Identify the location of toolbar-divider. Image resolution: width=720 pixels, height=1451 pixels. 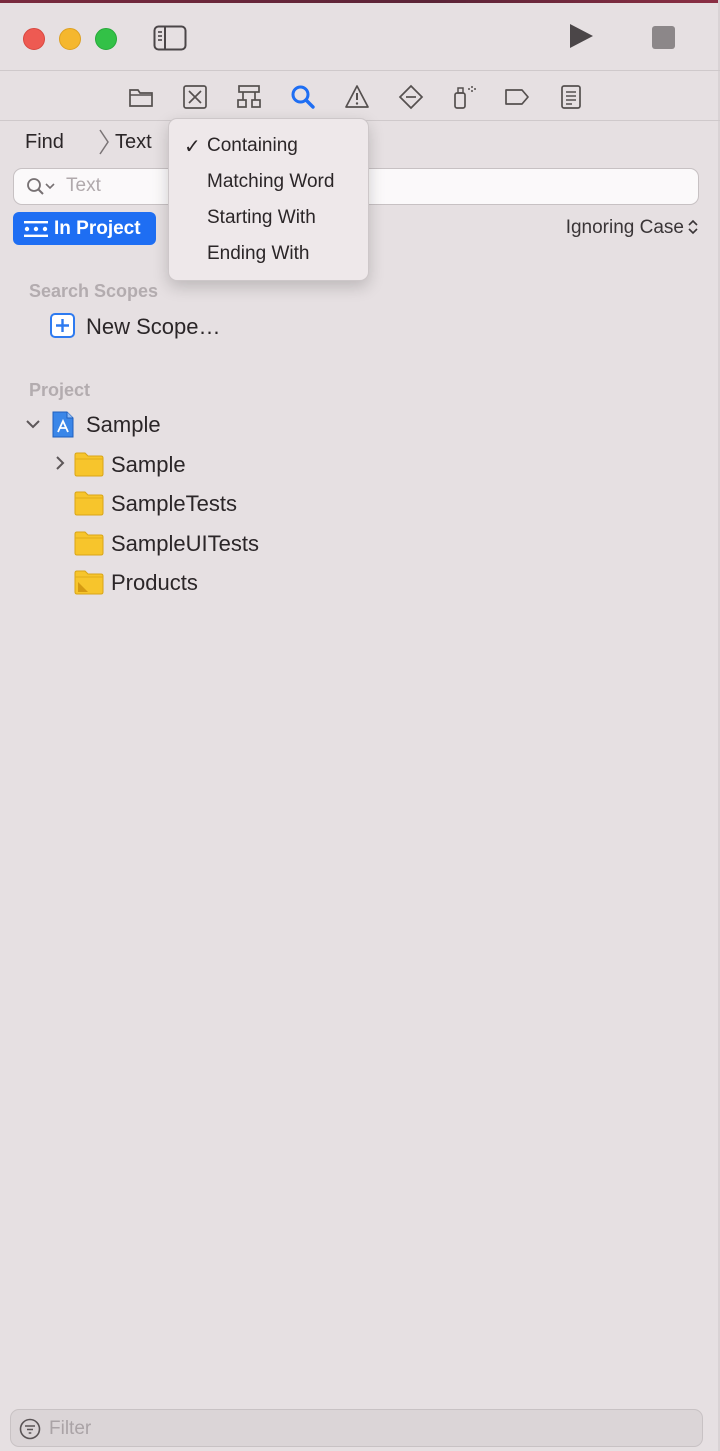
(360, 70).